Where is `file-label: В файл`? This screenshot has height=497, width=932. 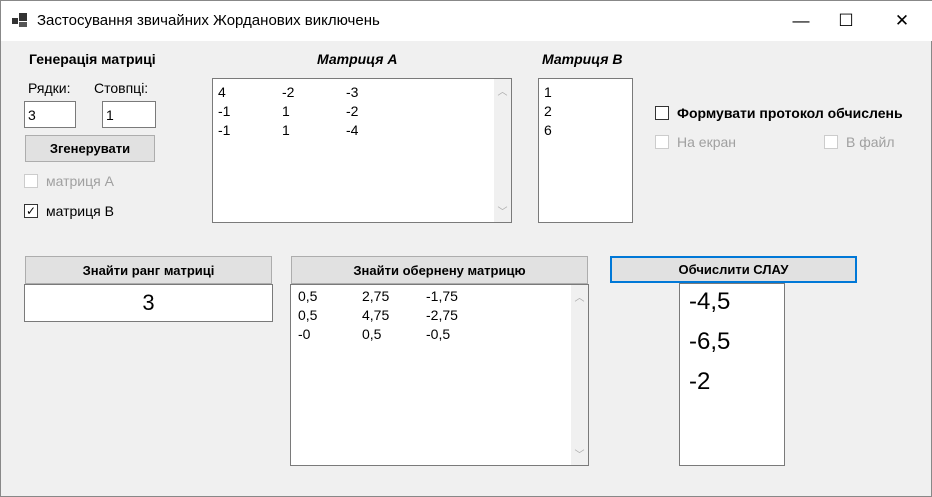
file-label: В файл is located at coordinates (870, 142).